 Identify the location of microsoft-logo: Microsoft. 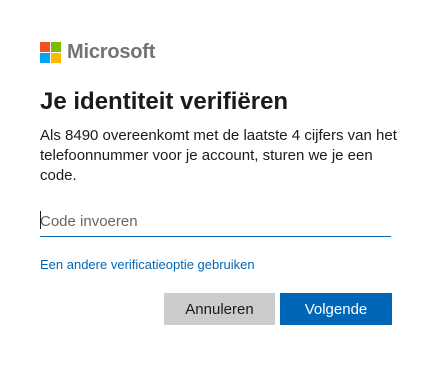
(97, 52).